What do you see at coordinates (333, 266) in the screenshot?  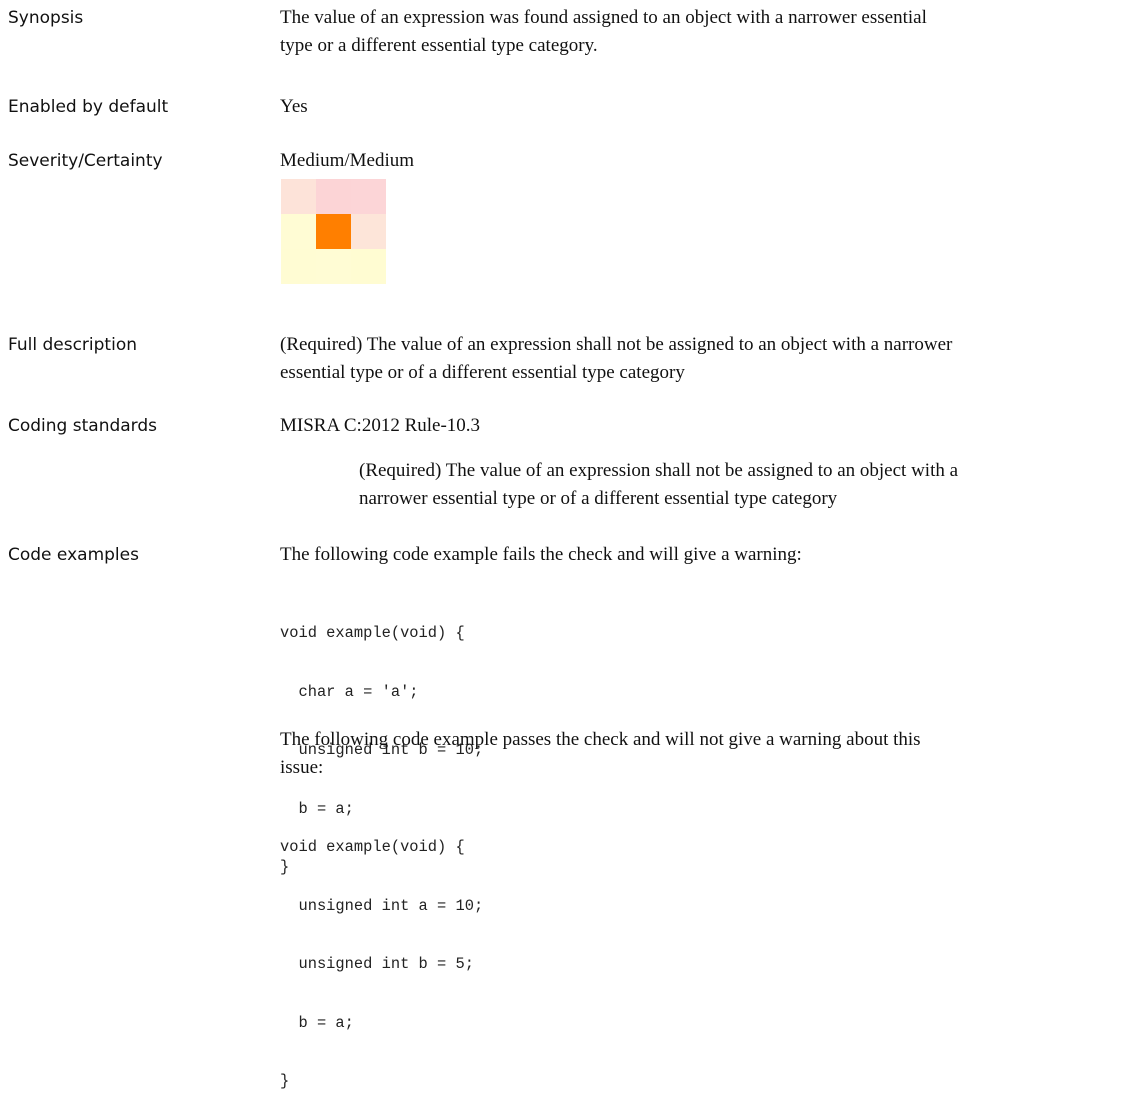 I see `matrix-cell-r2-c1` at bounding box center [333, 266].